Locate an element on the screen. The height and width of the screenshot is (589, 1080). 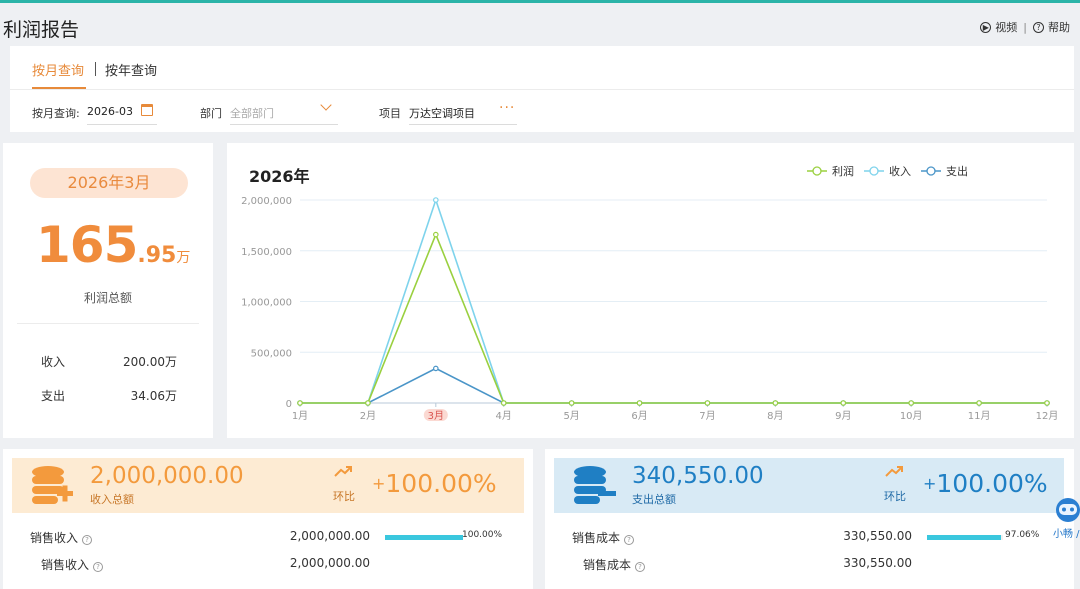
income-item-bar-fill is located at coordinates (424, 537).